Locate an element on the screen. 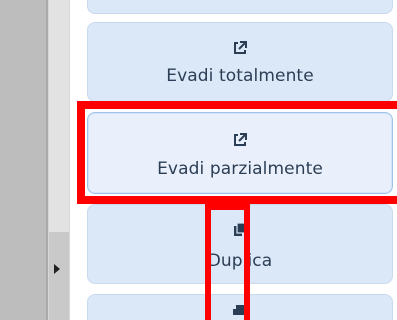  vertical-scrollbar is located at coordinates (59, 160).